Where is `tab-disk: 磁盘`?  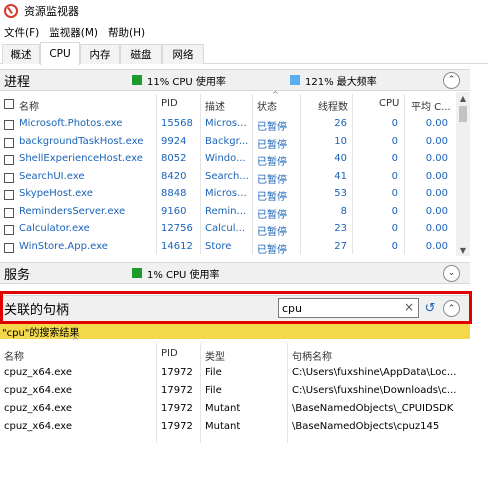 tab-disk: 磁盘 is located at coordinates (141, 54).